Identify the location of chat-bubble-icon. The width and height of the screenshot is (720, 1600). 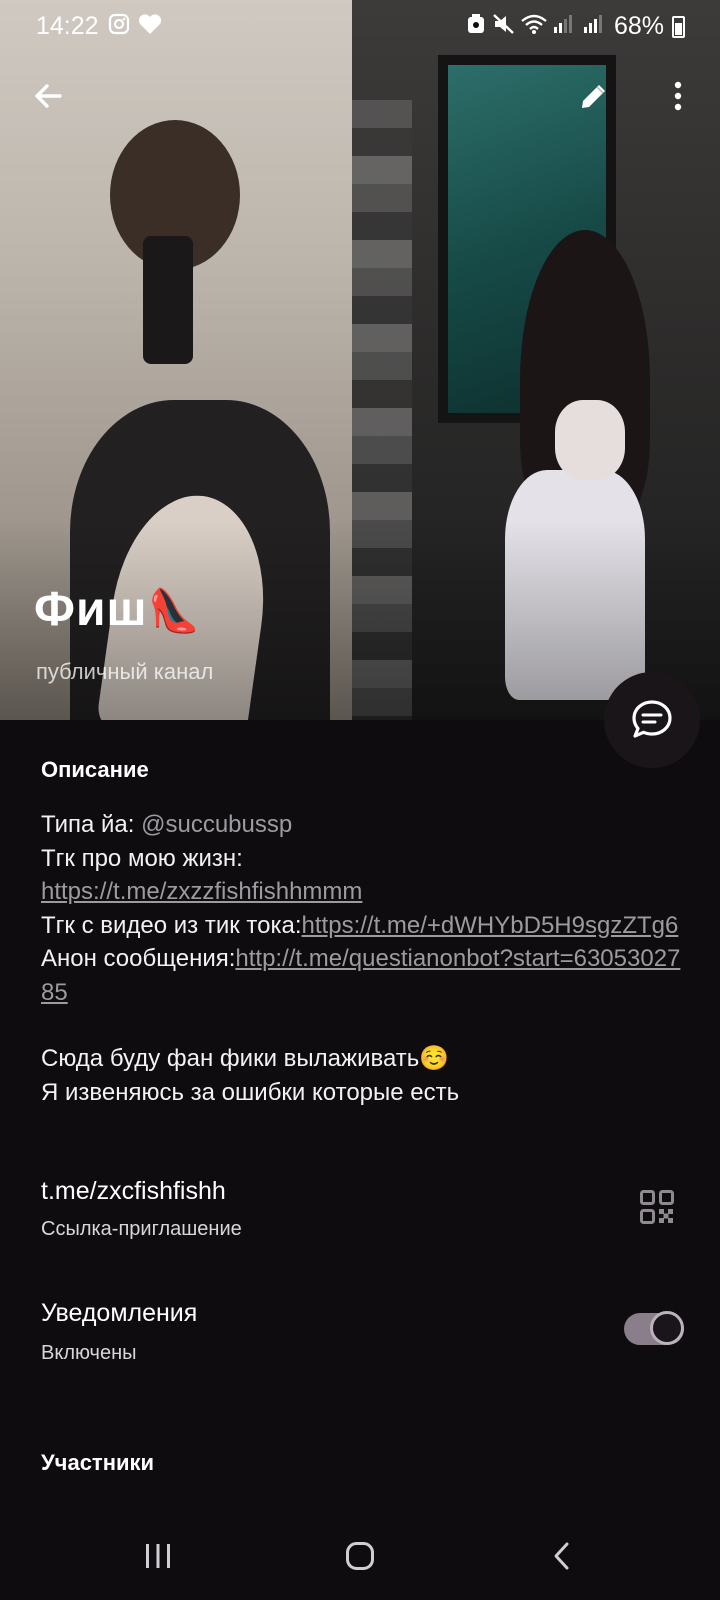
(652, 719).